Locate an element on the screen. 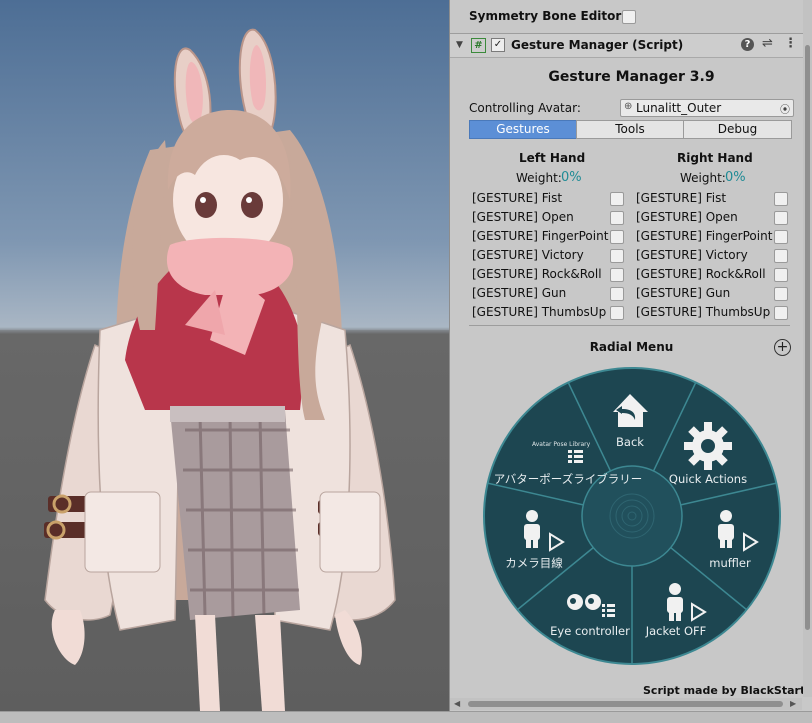 This screenshot has height=723, width=812. radial-menu-title: Radial Menu is located at coordinates (631, 347).